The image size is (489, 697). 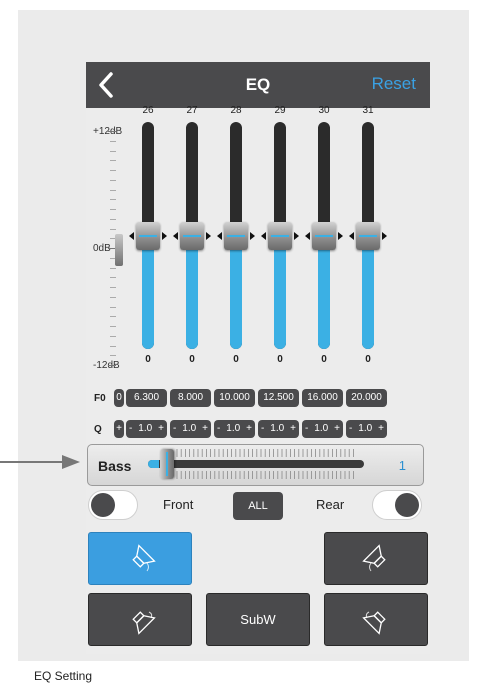 I want to click on band-number: 27, so click(x=192, y=110).